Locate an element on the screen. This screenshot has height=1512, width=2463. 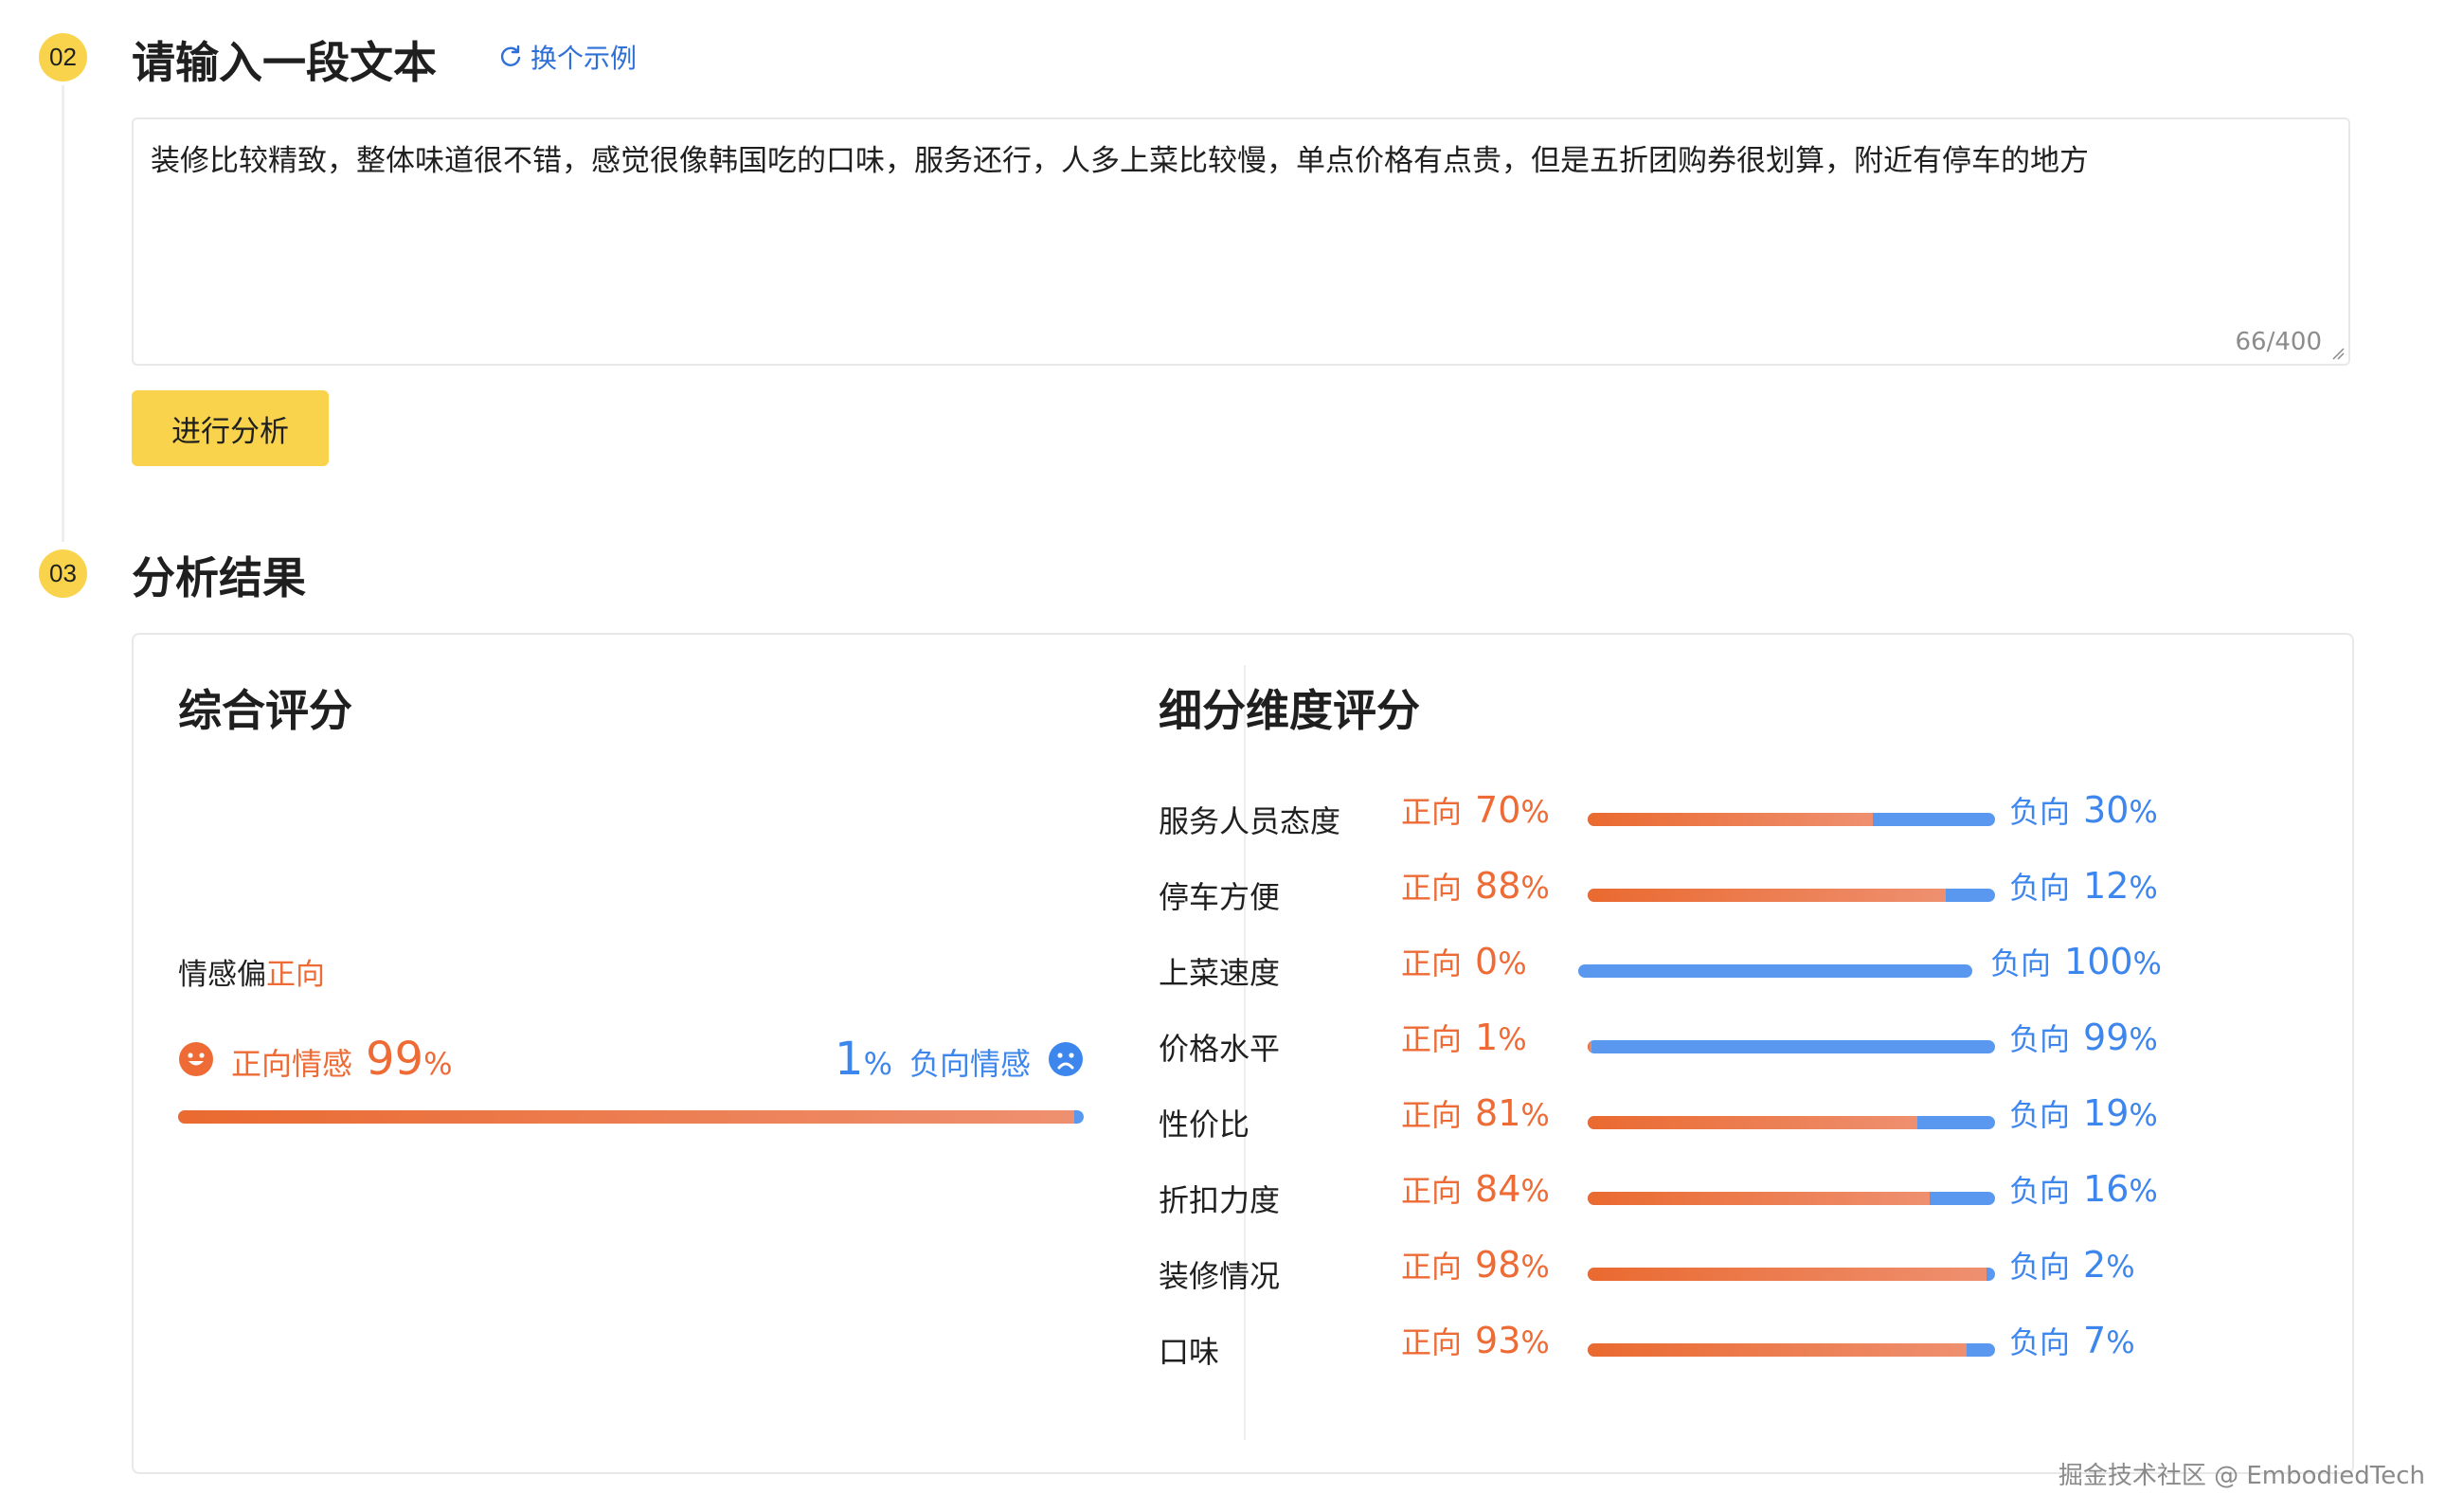
dimension-negative: 负向 99% is located at coordinates (2083, 1037).